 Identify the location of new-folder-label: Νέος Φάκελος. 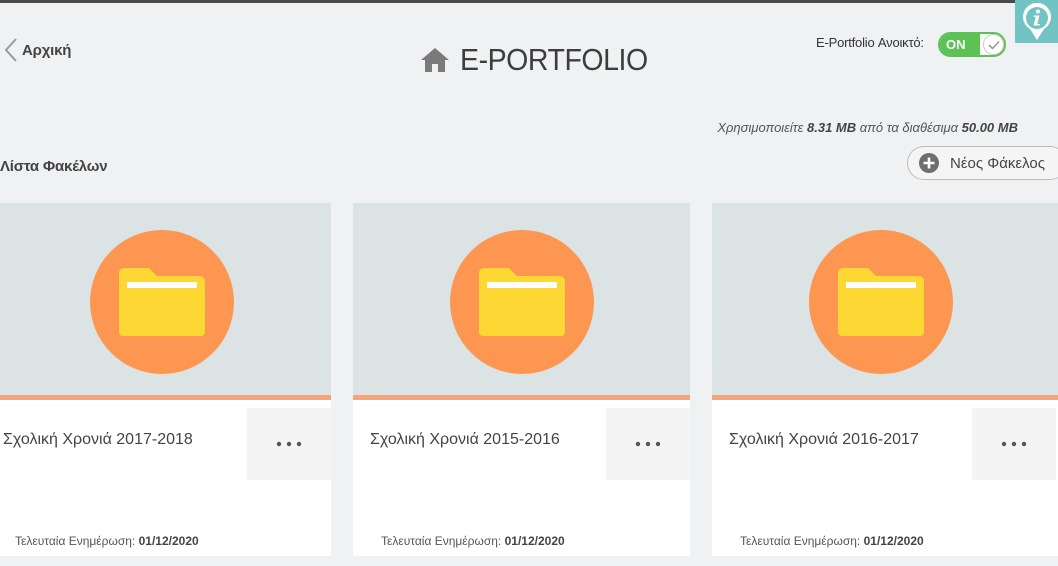
(997, 163).